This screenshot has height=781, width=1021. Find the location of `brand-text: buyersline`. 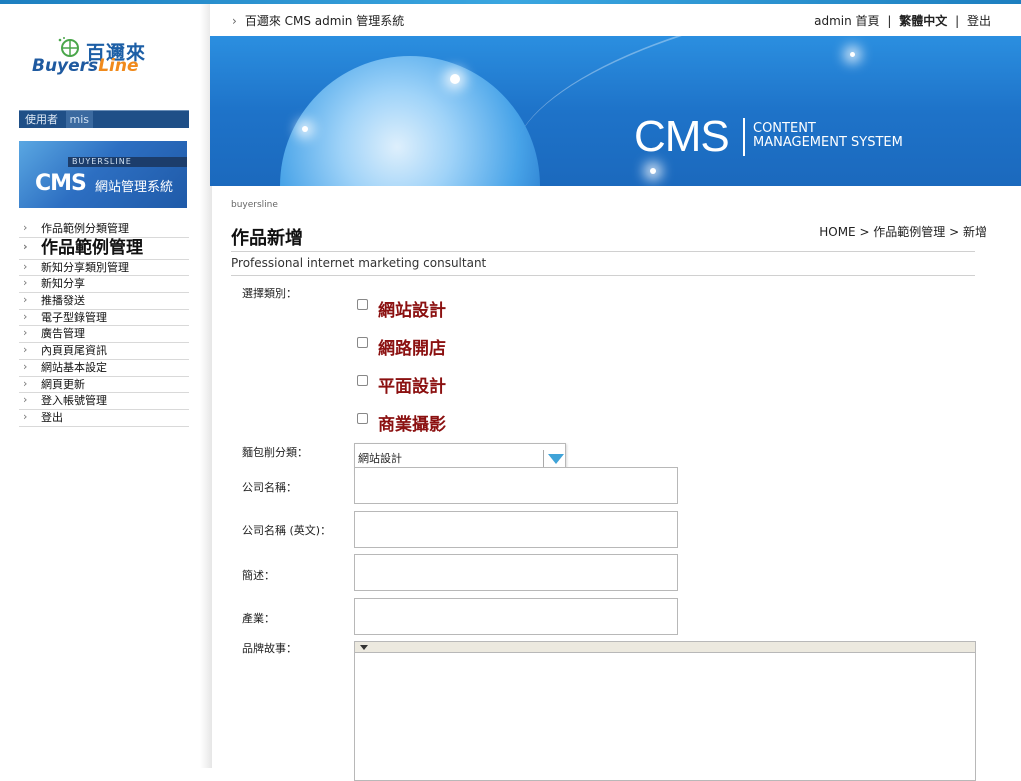

brand-text: buyersline is located at coordinates (254, 205).